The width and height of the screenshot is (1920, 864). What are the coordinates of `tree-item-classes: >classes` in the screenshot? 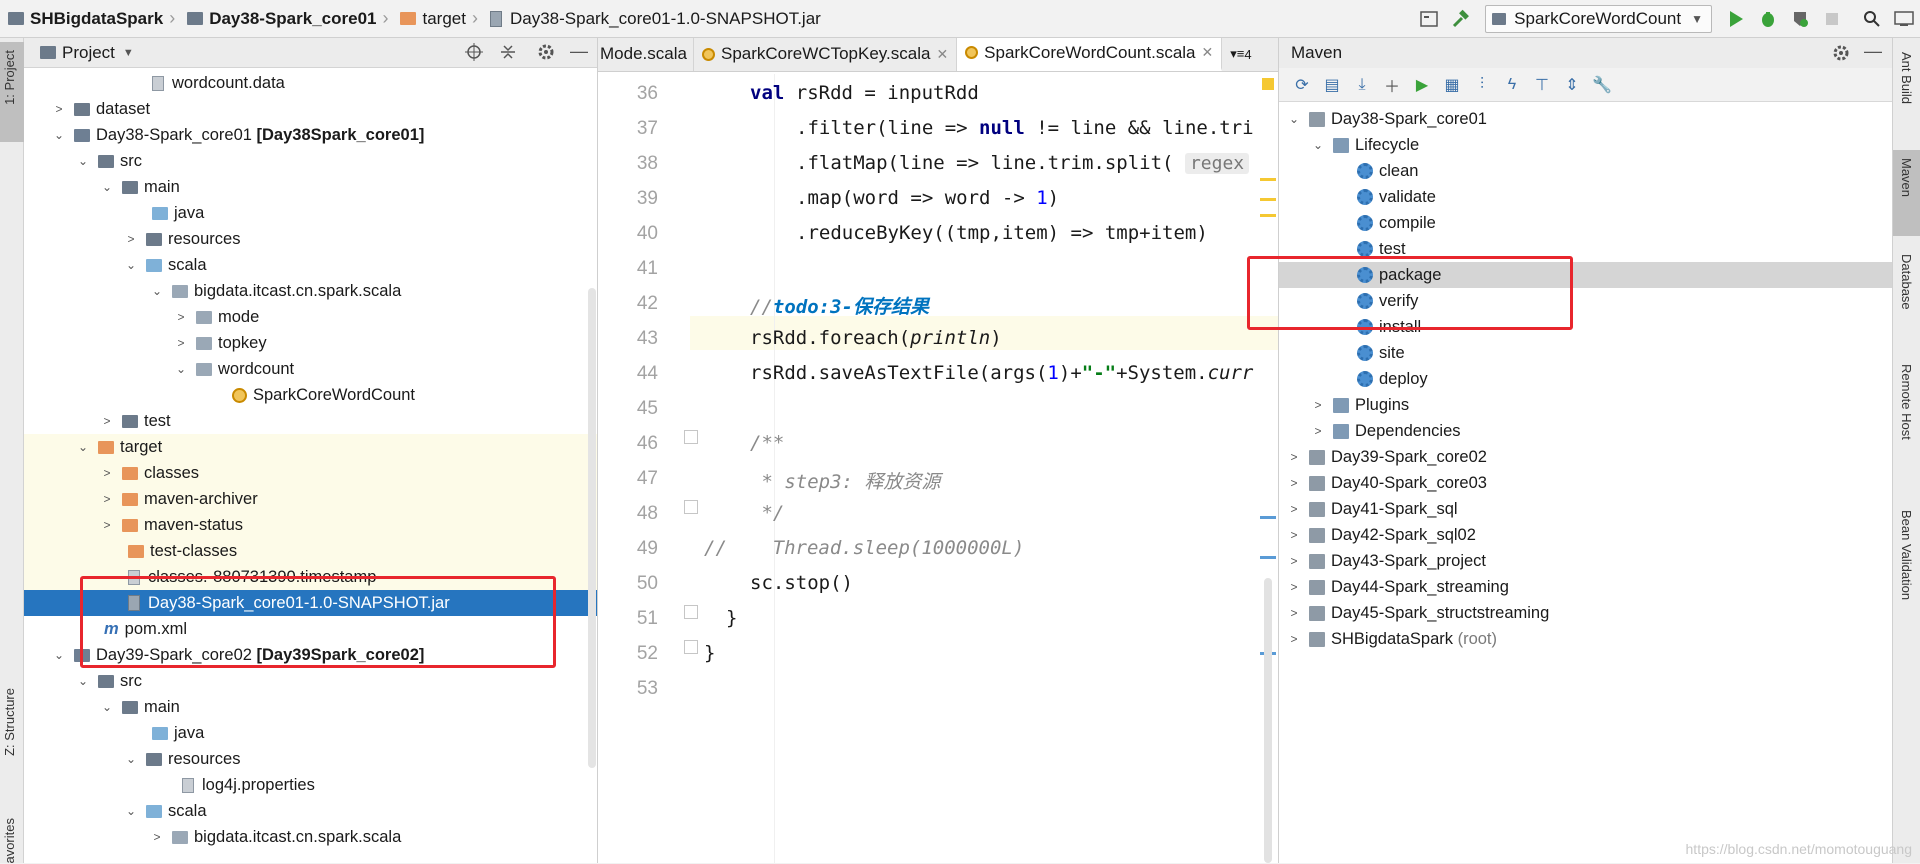 It's located at (311, 473).